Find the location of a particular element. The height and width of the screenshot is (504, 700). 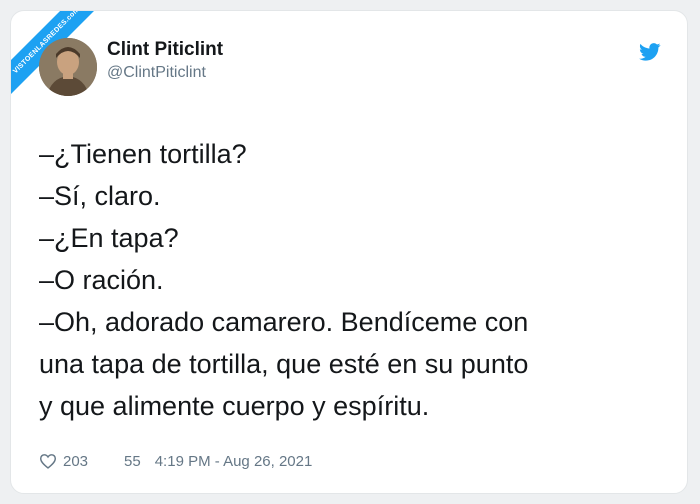

avatar is located at coordinates (68, 67).